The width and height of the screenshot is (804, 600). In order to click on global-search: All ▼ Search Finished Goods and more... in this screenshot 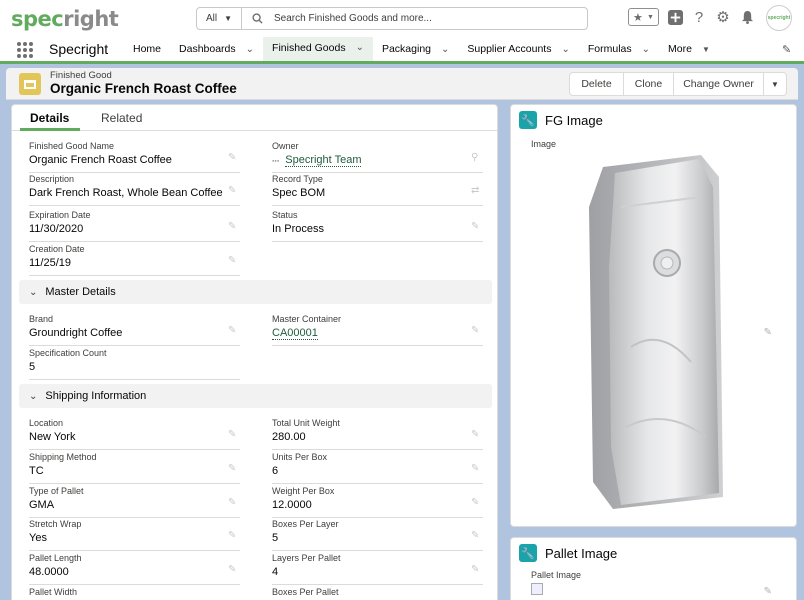, I will do `click(392, 18)`.